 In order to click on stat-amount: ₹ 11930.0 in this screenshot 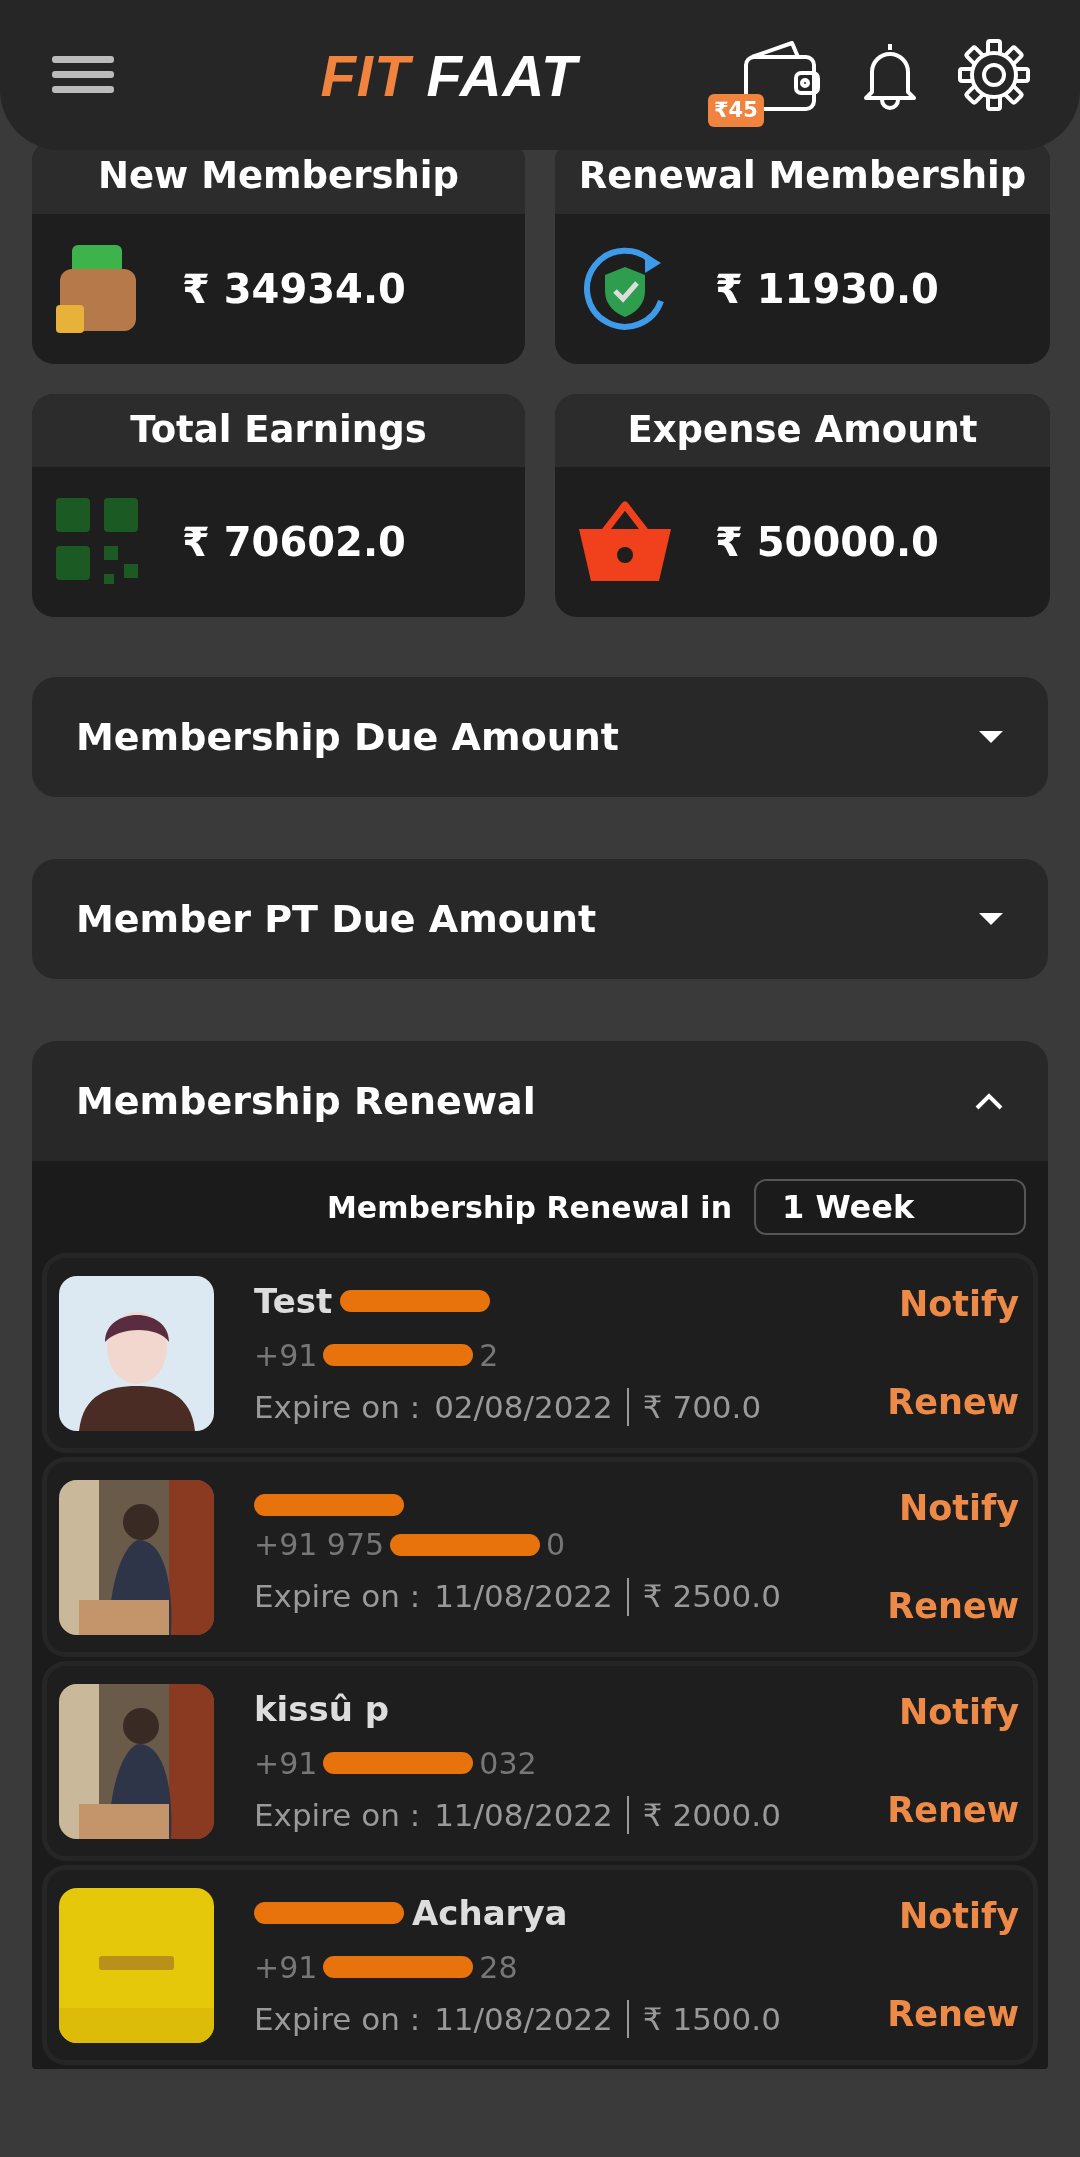, I will do `click(827, 289)`.